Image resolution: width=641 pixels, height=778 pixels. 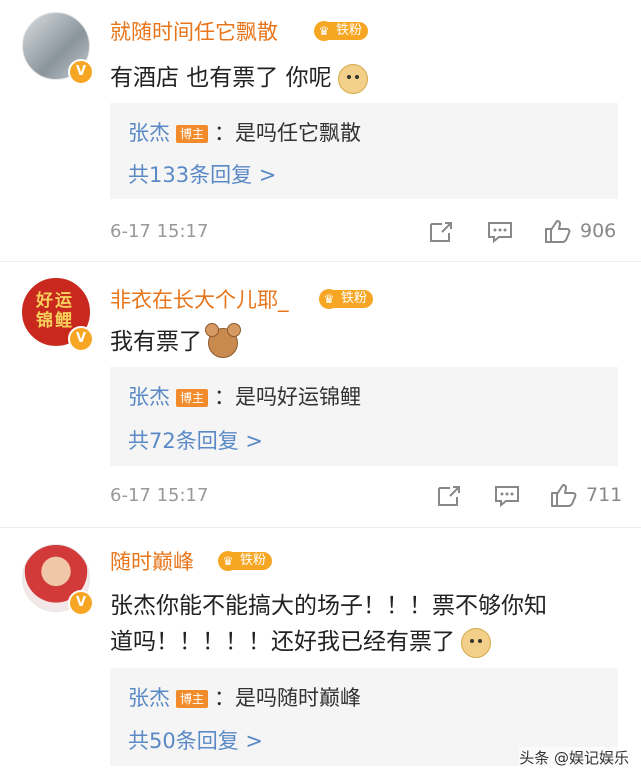 What do you see at coordinates (202, 174) in the screenshot?
I see `view-replies-link: 共133条回复 >` at bounding box center [202, 174].